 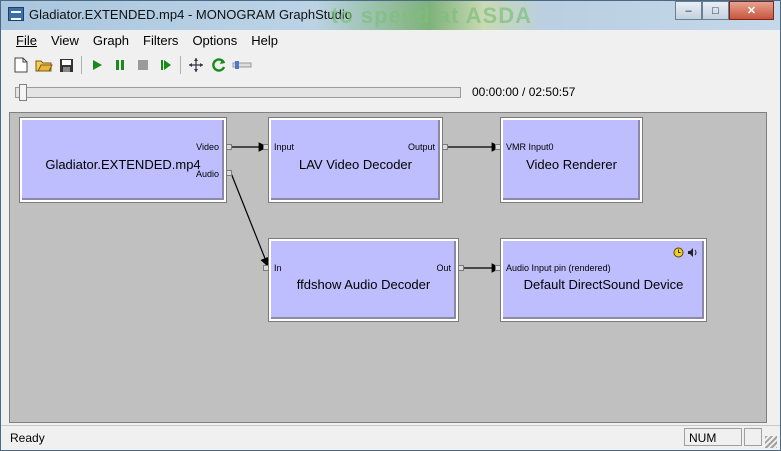 What do you see at coordinates (498, 268) in the screenshot?
I see `pin-audio-input` at bounding box center [498, 268].